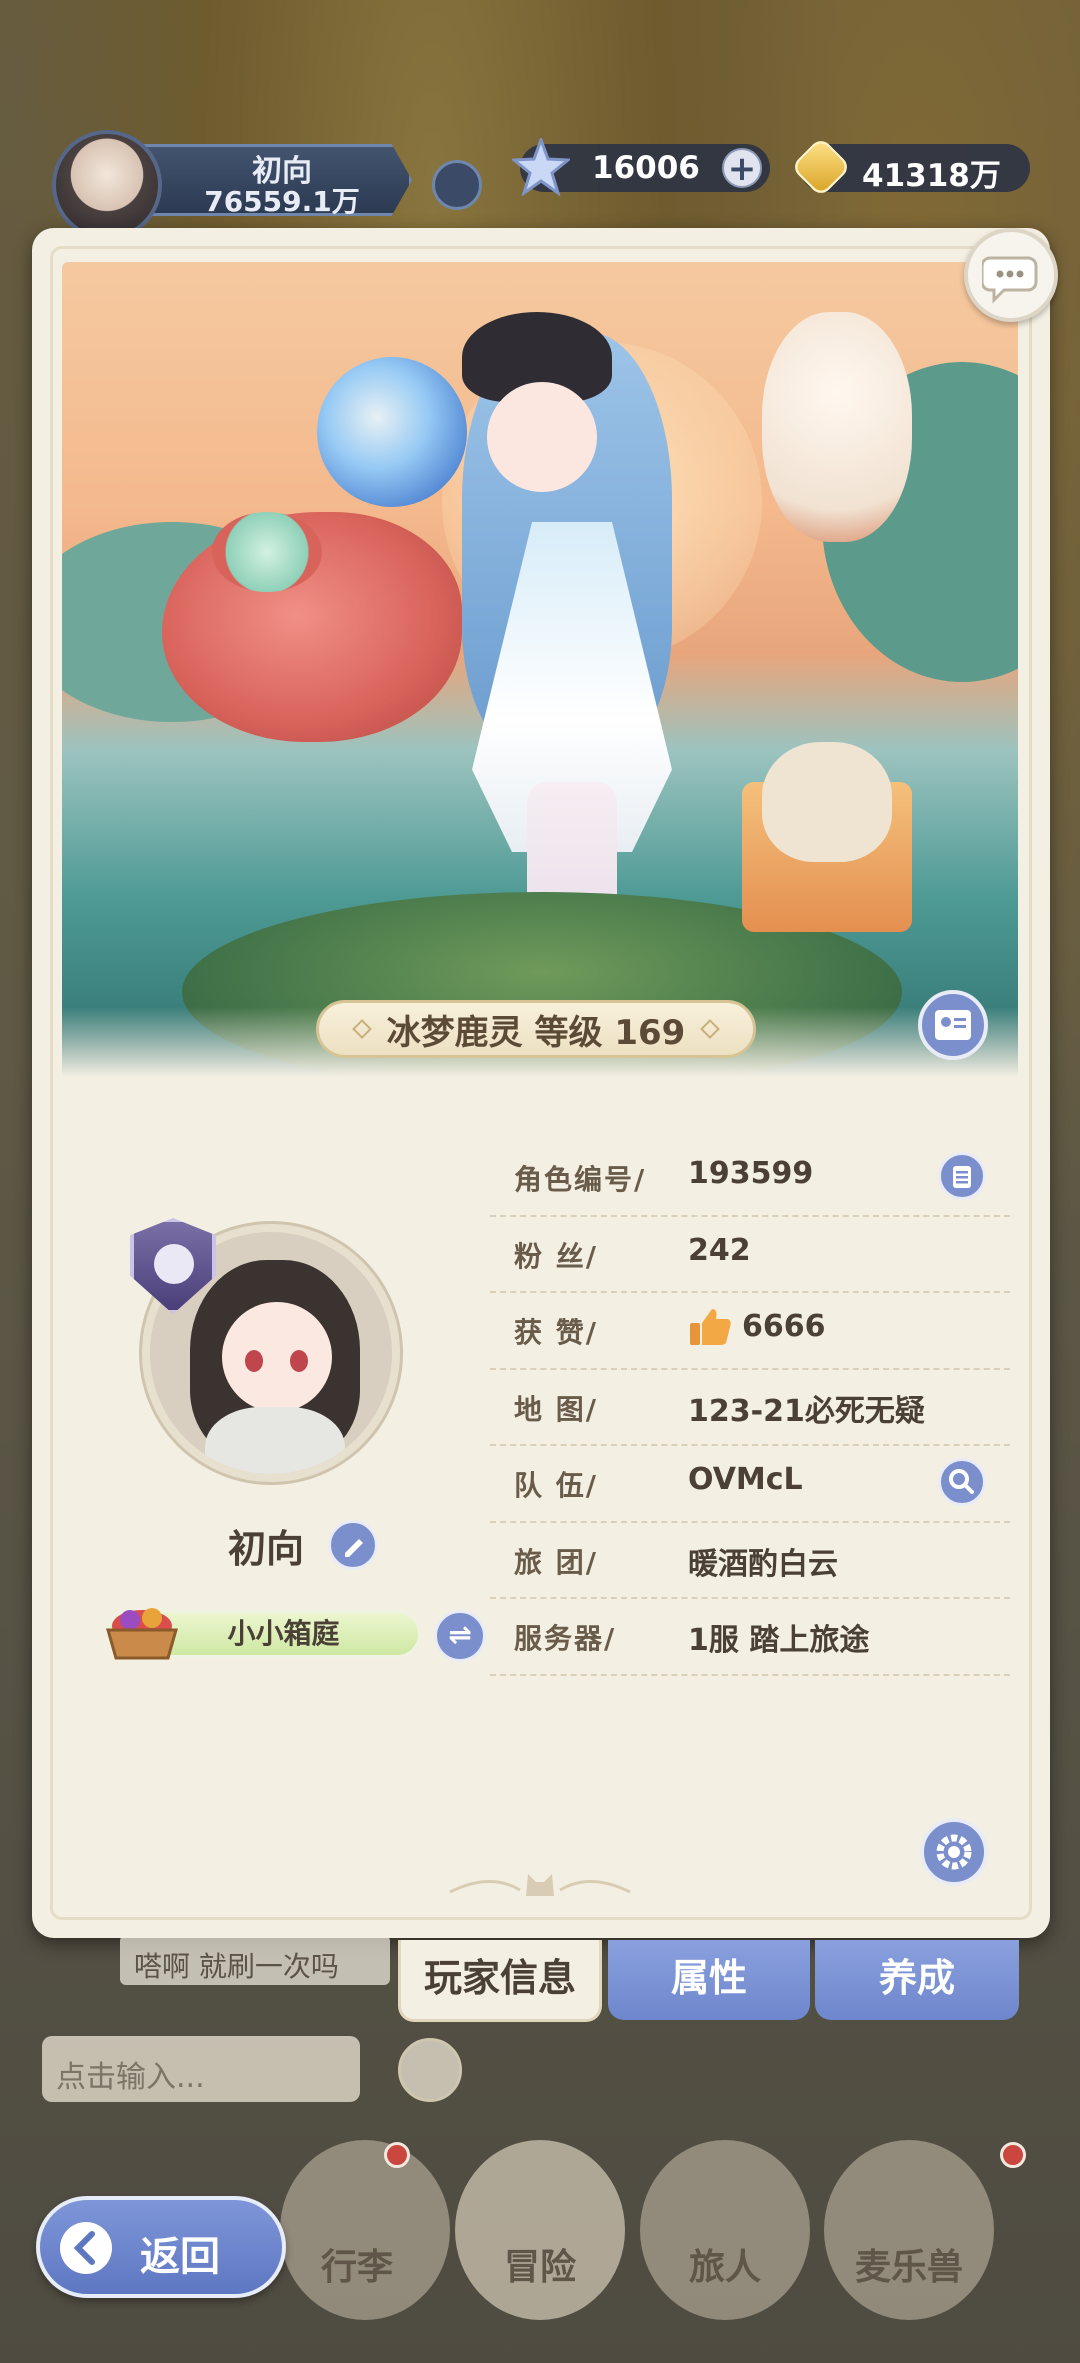 The image size is (1080, 2363). What do you see at coordinates (724, 2267) in the screenshot?
I see `nav-travelers-label: 旅人` at bounding box center [724, 2267].